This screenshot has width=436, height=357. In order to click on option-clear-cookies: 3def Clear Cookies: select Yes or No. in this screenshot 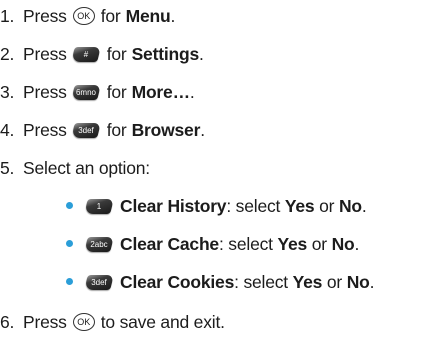, I will do `click(220, 282)`.